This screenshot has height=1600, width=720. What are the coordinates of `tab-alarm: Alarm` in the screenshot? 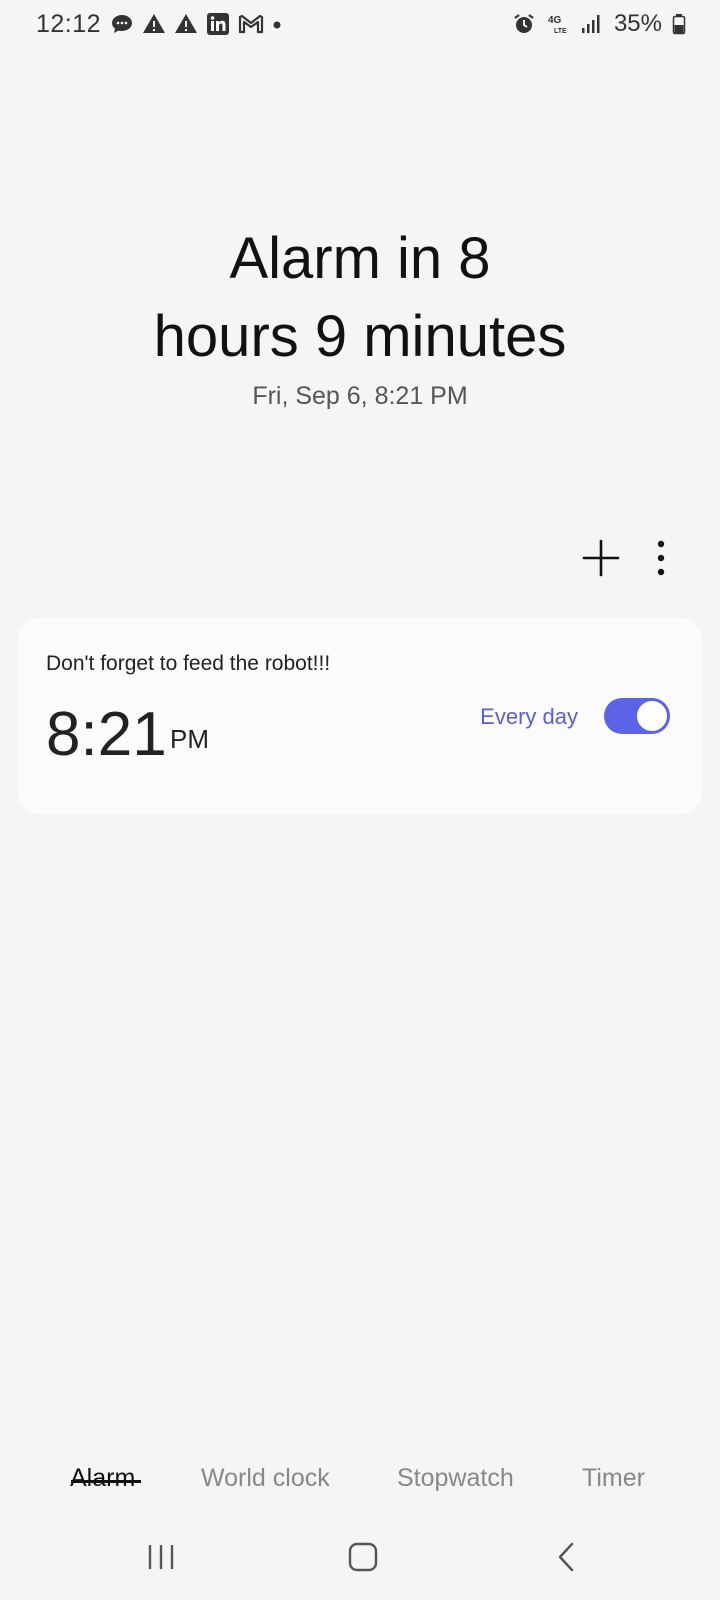 It's located at (102, 1478).